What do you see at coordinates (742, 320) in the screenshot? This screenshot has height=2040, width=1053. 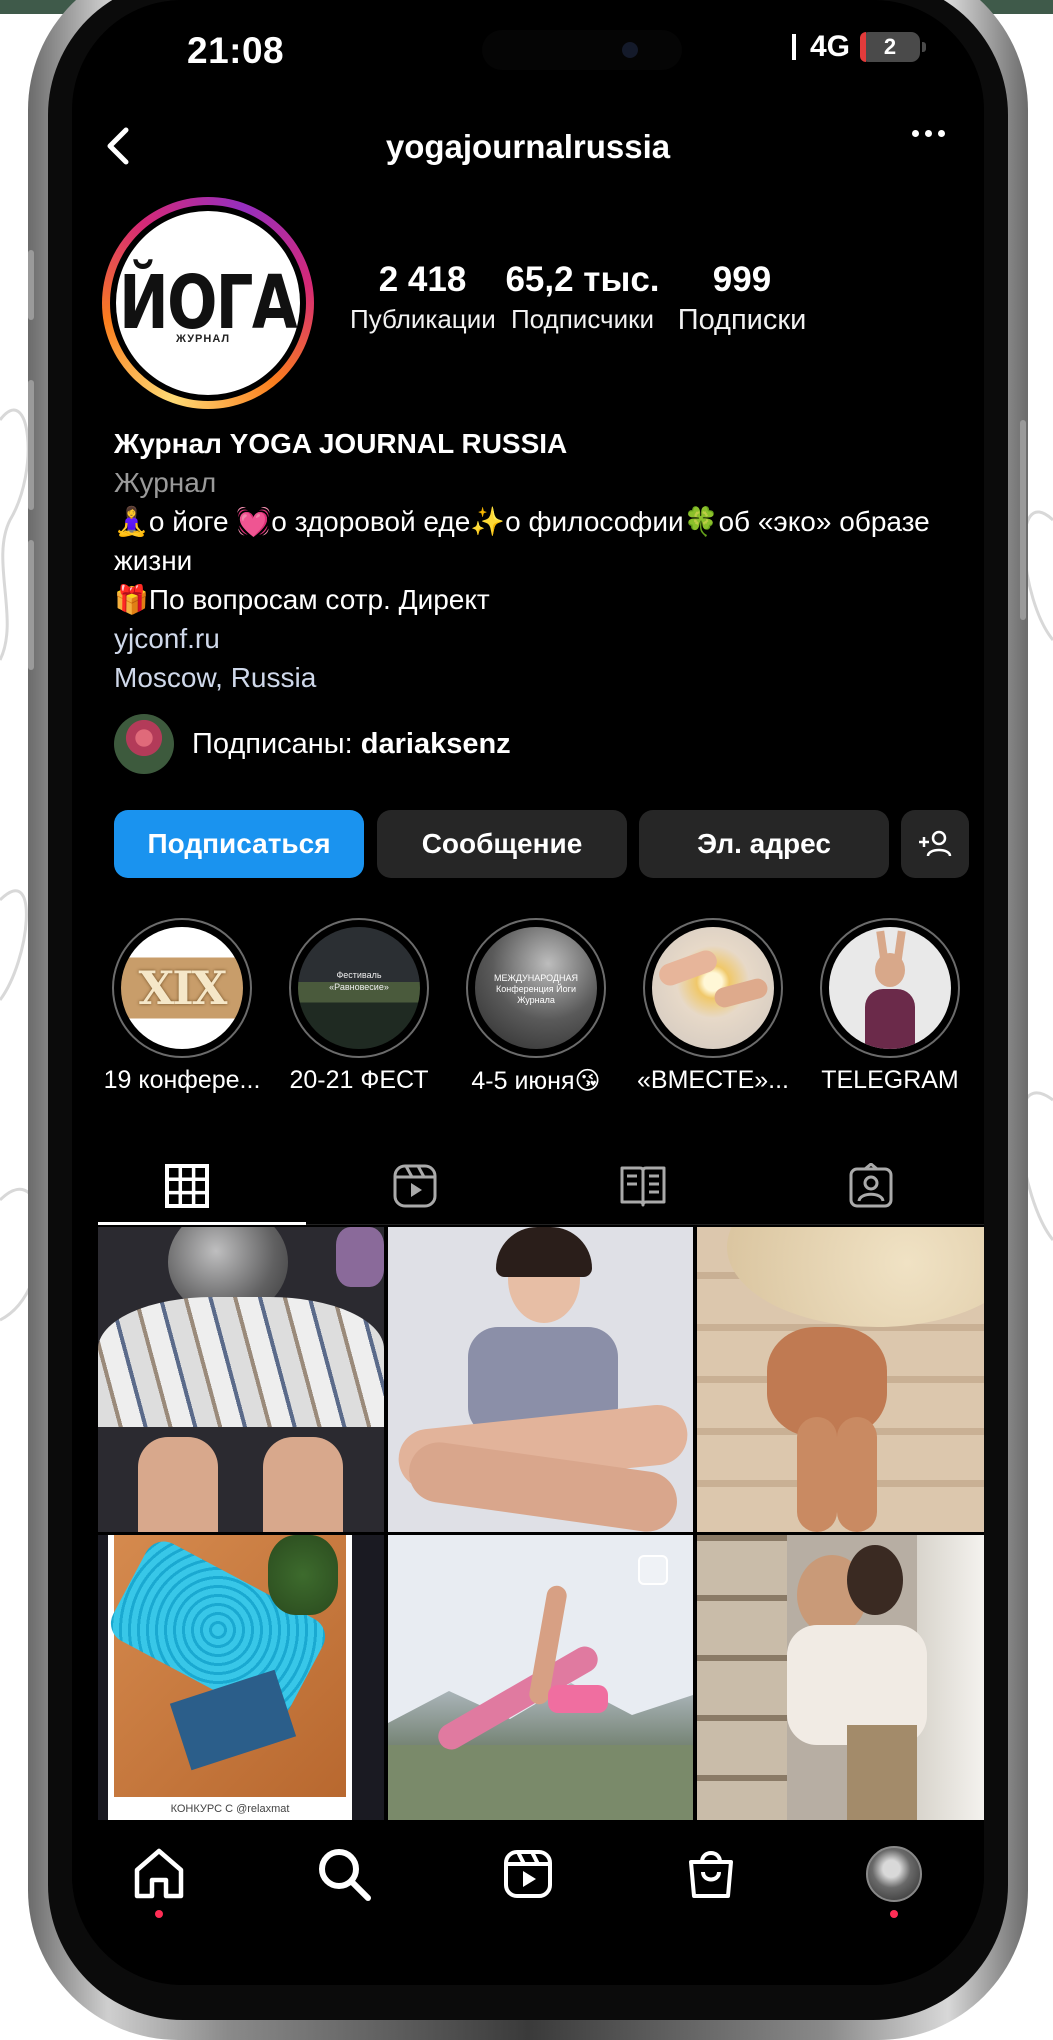 I see `stat-label: Подписки` at bounding box center [742, 320].